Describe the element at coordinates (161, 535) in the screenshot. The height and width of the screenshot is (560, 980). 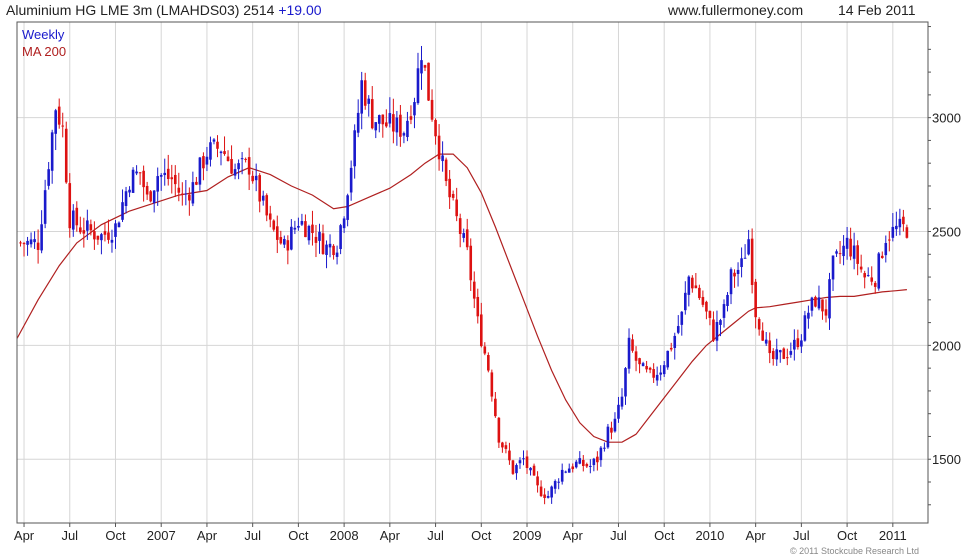
I see `x-tick-label: 2007` at that location.